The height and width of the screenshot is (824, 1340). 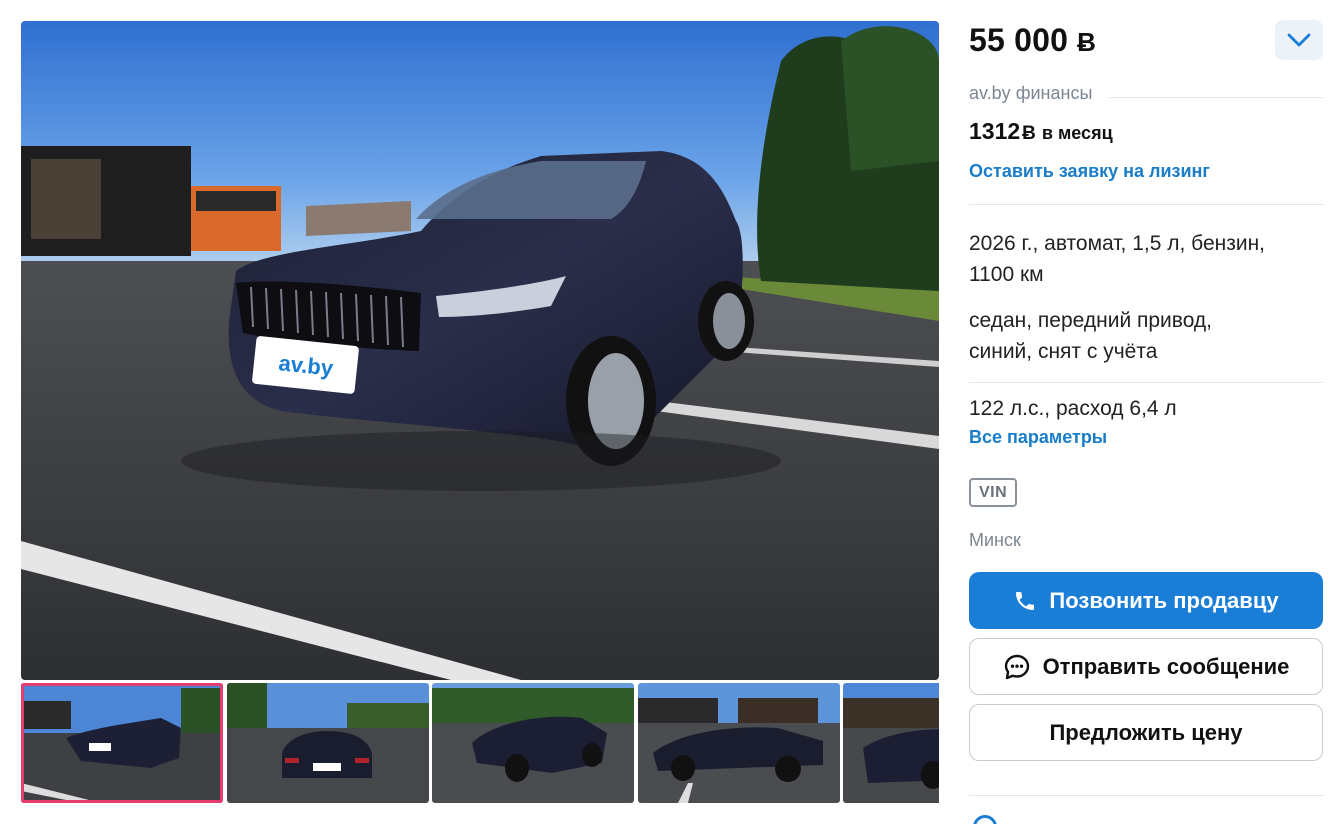 I want to click on finance-label: av.by финансы, so click(x=1035, y=93).